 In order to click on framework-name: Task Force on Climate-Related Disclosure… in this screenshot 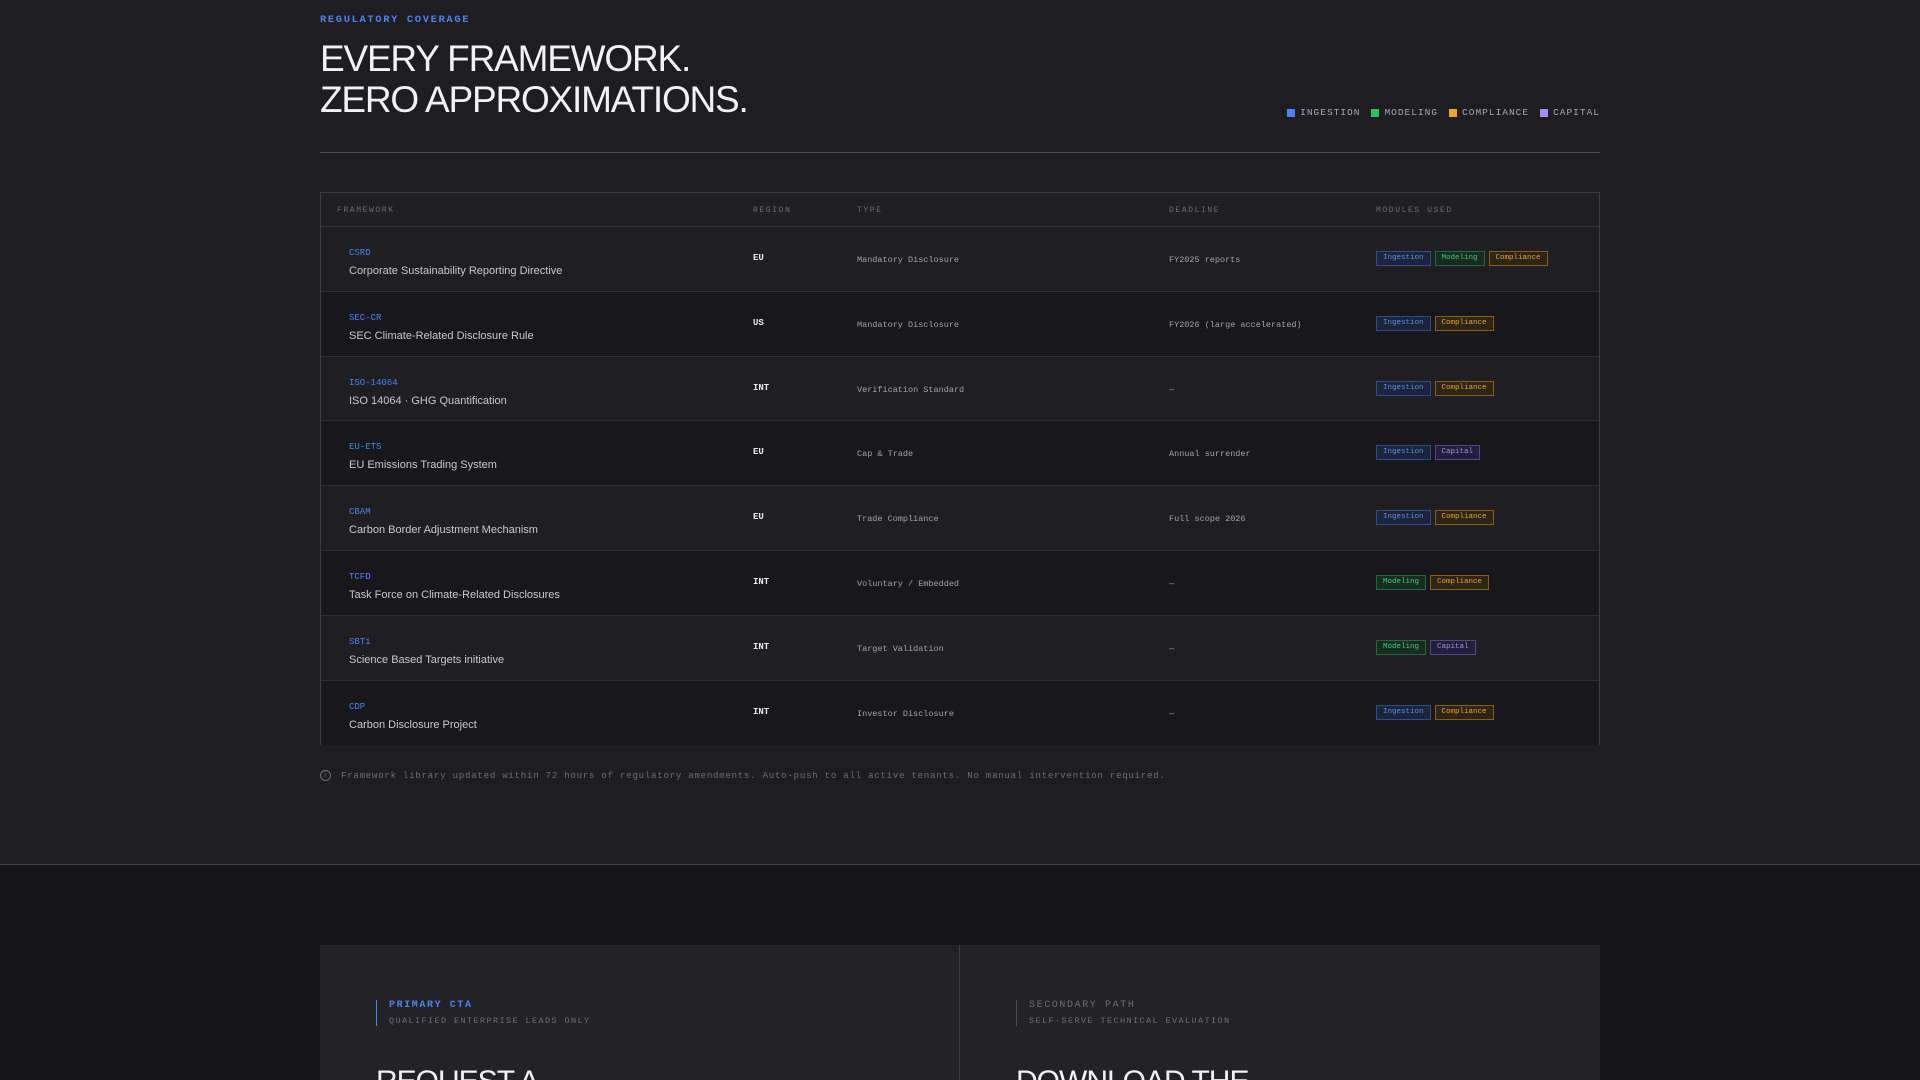, I will do `click(454, 594)`.